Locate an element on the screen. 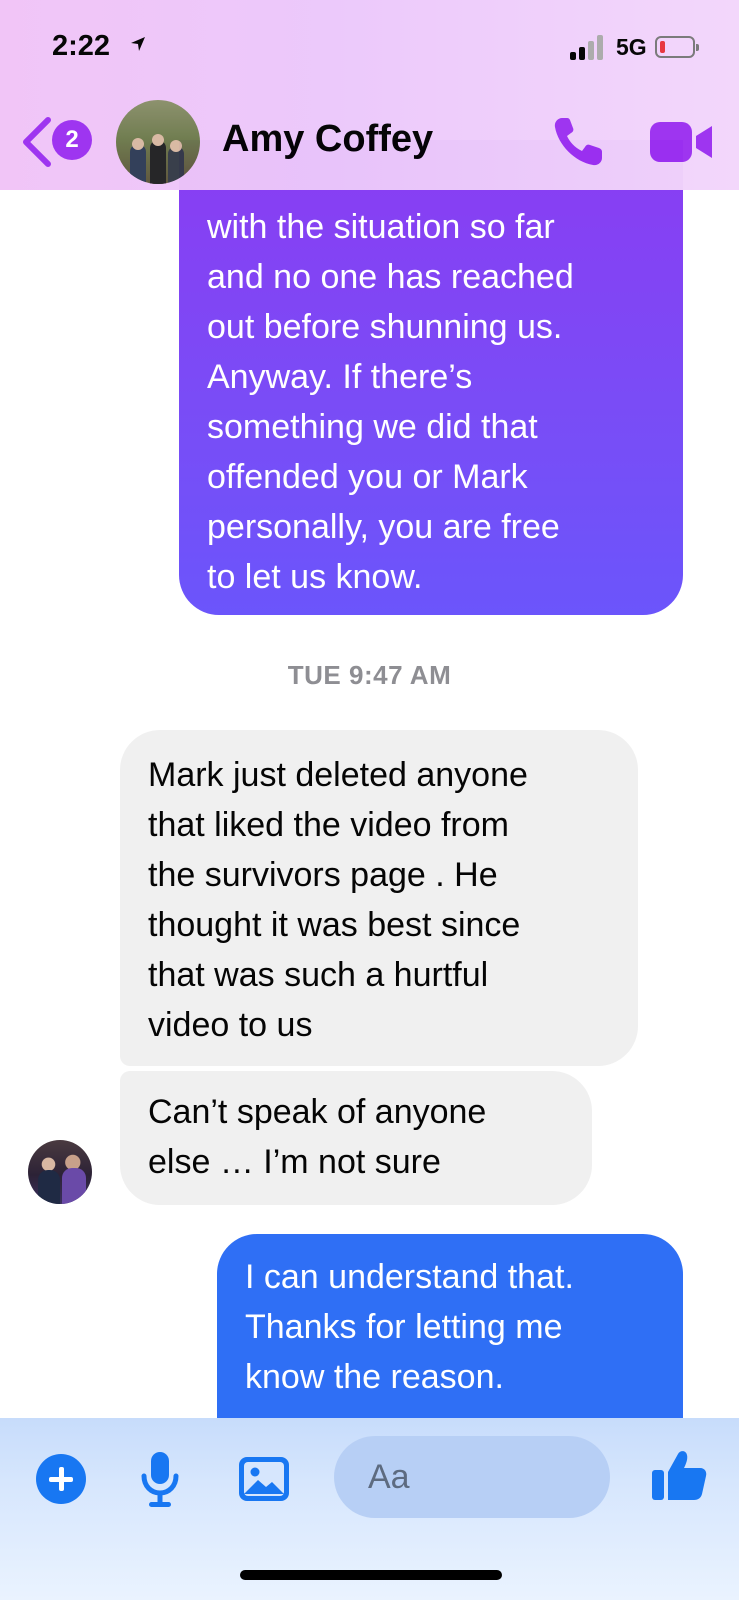 The image size is (739, 1600). message-timestamp: TUE 9:47 AM is located at coordinates (369, 675).